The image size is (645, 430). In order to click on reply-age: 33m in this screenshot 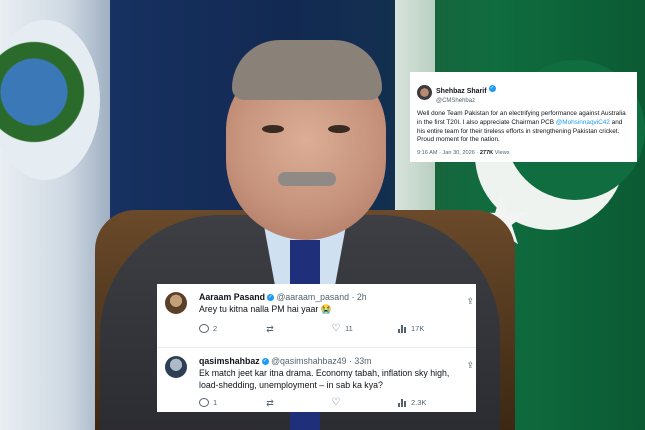, I will do `click(362, 361)`.